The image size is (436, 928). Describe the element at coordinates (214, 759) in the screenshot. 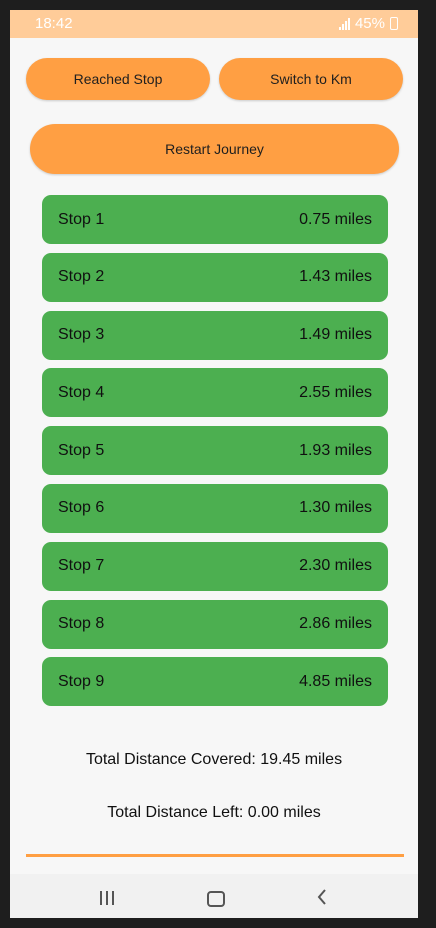

I see `total-distance-covered: Total Distance Covered: 19.45 miles` at that location.